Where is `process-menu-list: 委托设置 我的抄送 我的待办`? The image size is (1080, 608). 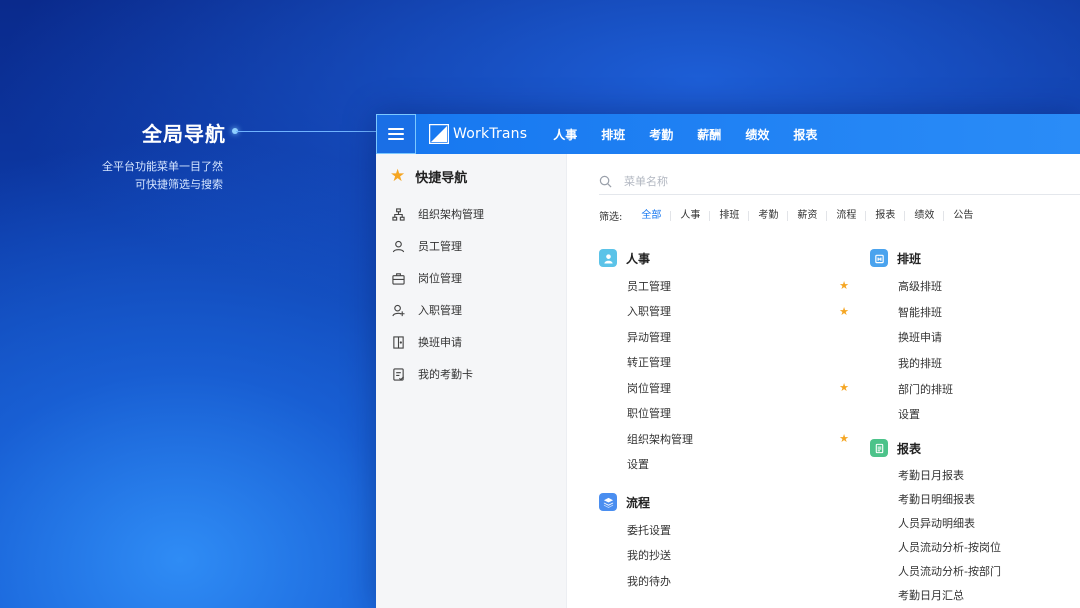
process-menu-list: 委托设置 我的抄送 我的待办 is located at coordinates (724, 555).